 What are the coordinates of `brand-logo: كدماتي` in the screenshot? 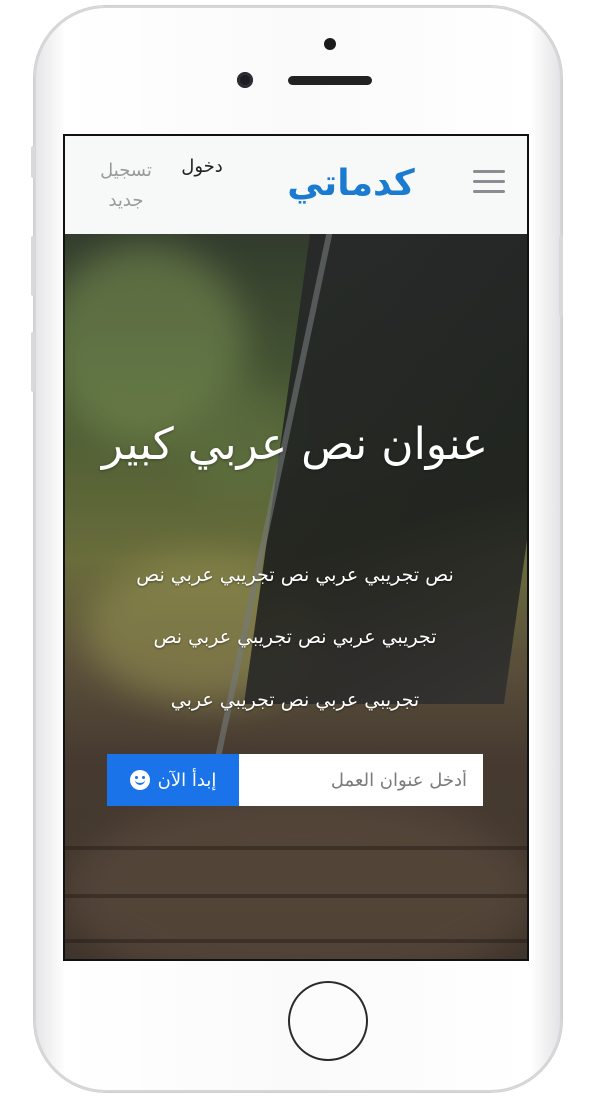 It's located at (351, 184).